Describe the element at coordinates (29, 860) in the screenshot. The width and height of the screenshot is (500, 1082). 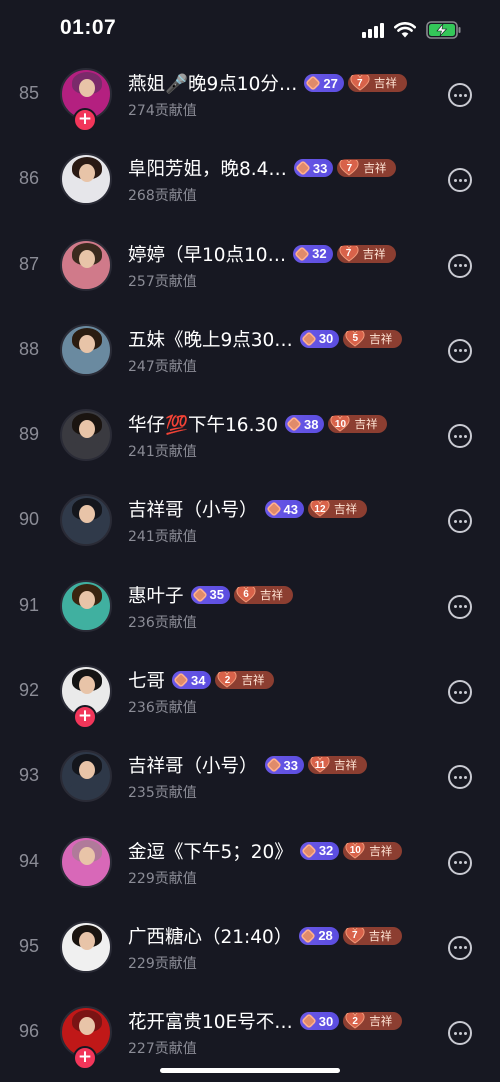
I see `rank-number: 94` at that location.